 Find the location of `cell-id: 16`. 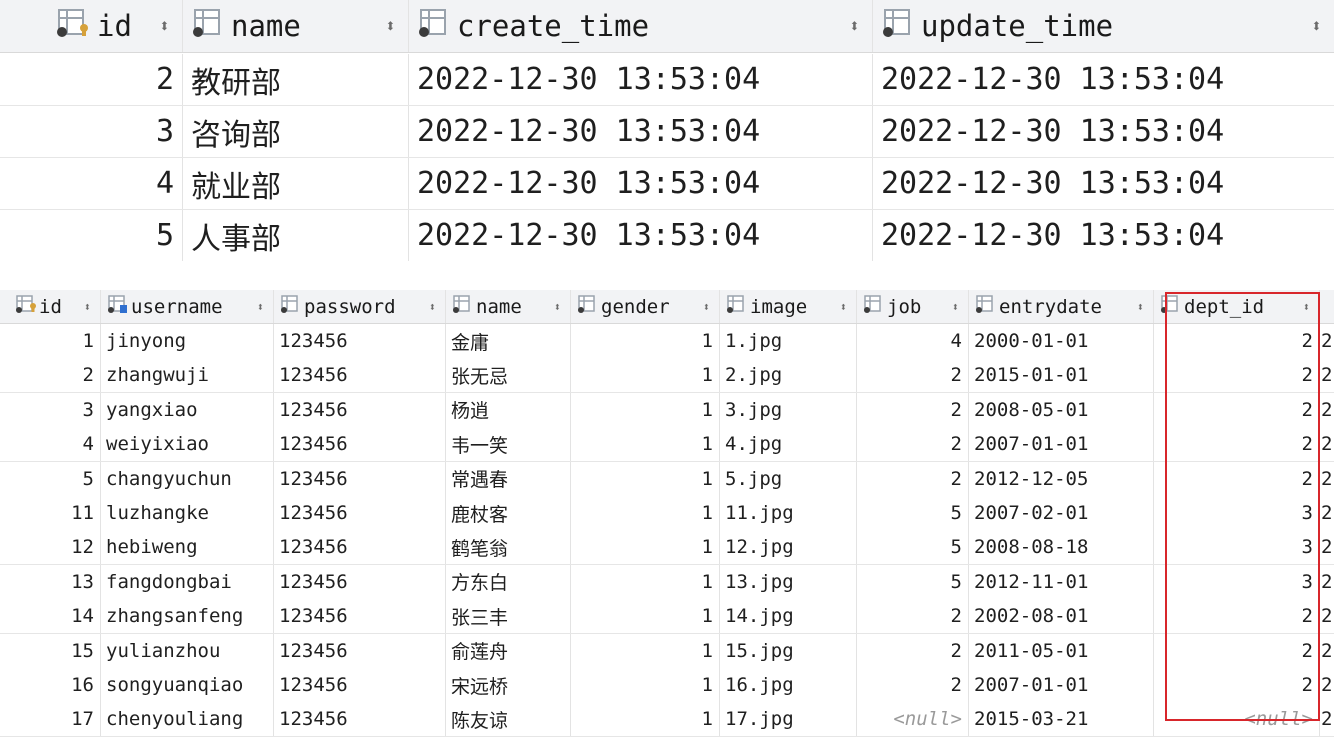

cell-id: 16 is located at coordinates (50, 685).